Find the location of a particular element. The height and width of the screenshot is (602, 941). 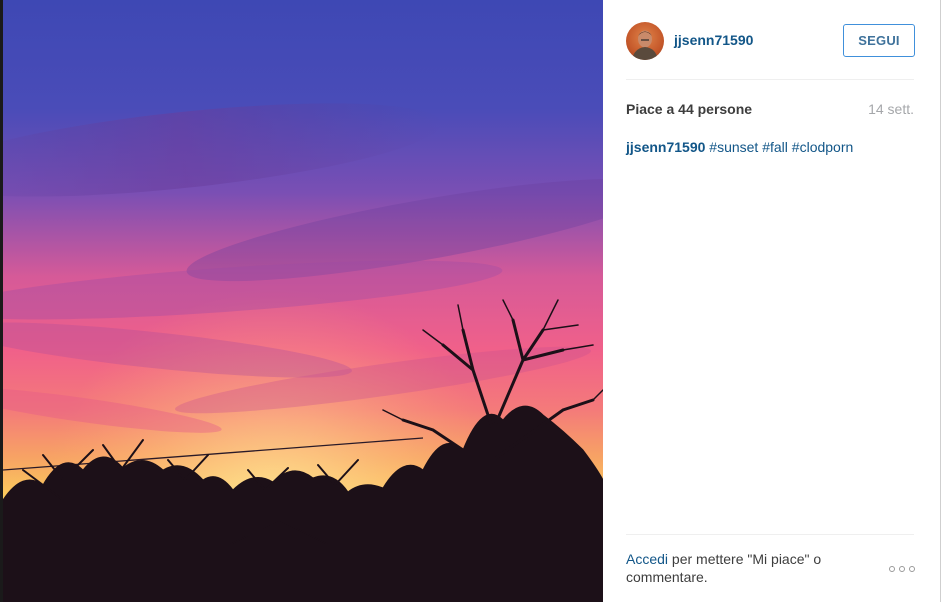

follow-button: SEGUI is located at coordinates (879, 40).